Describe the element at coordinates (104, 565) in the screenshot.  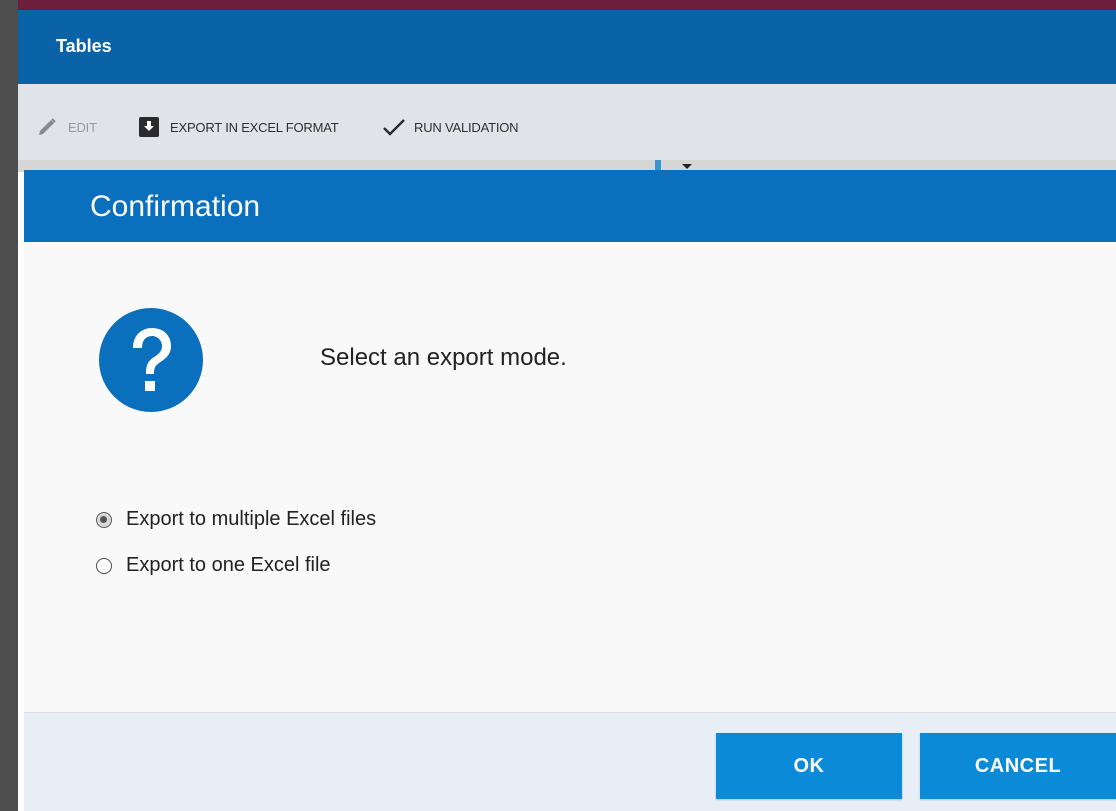
I see `radio-button` at that location.